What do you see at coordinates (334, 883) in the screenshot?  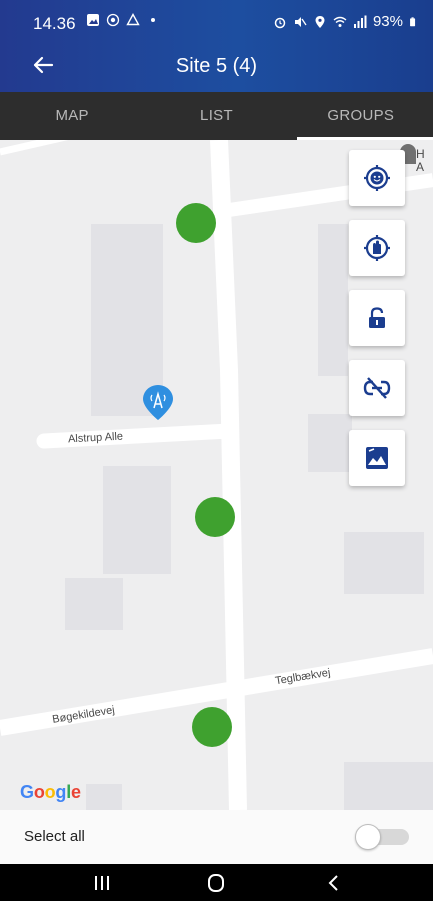 I see `back-nav-icon` at bounding box center [334, 883].